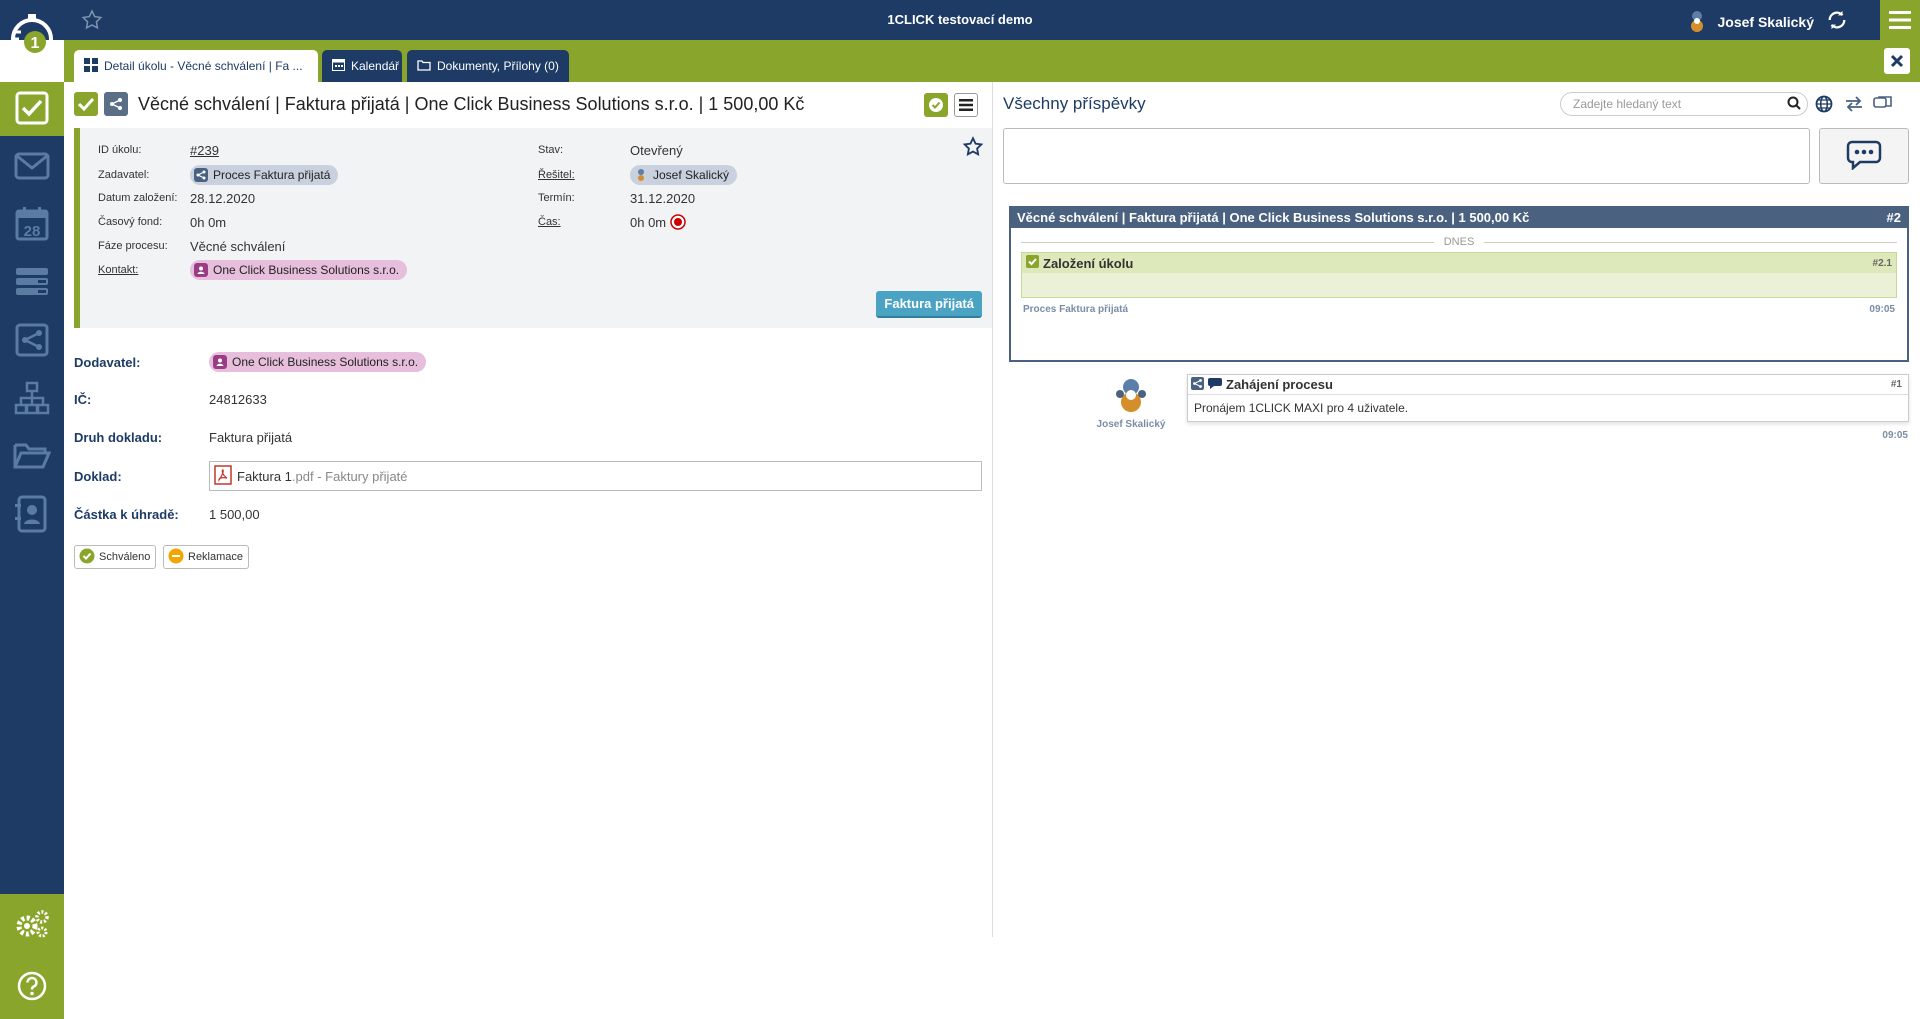 This screenshot has height=1019, width=1920. I want to click on resitel-value: Josef Skalický, so click(691, 175).